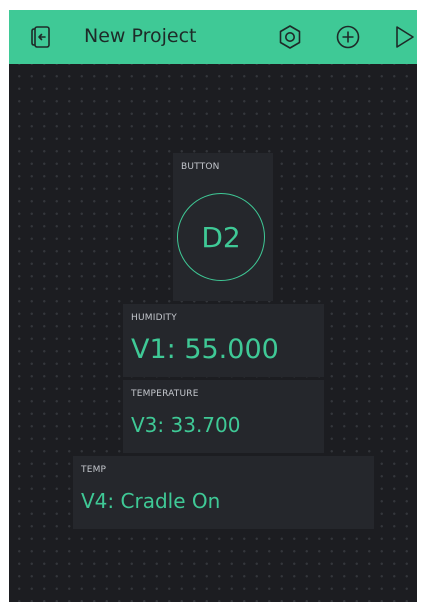  Describe the element at coordinates (221, 237) in the screenshot. I see `d2-button: D2` at that location.